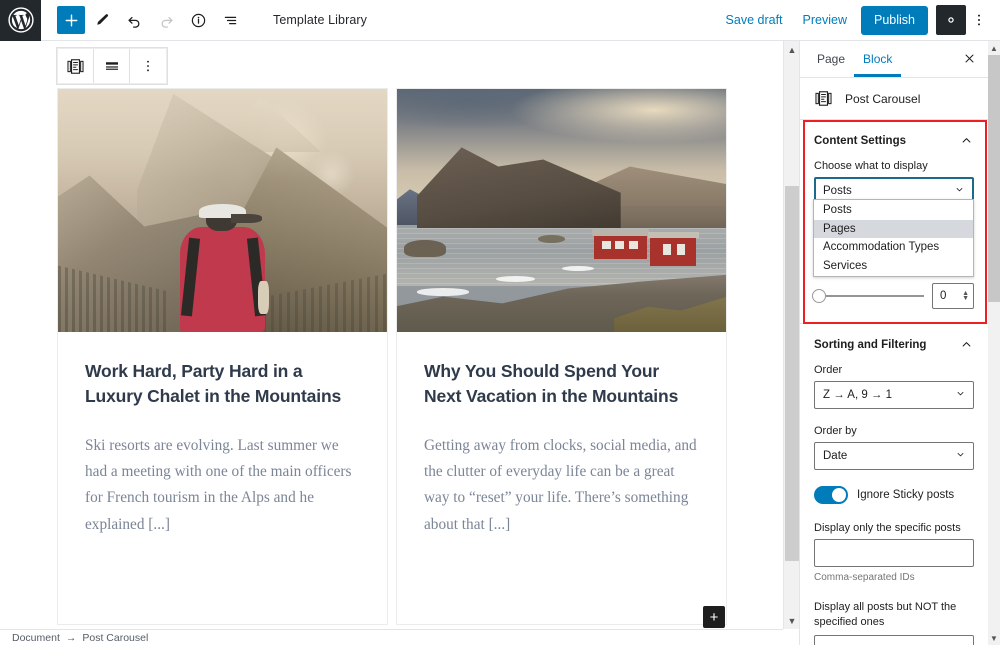  Describe the element at coordinates (860, 140) in the screenshot. I see `panel-title: Content Settings` at that location.